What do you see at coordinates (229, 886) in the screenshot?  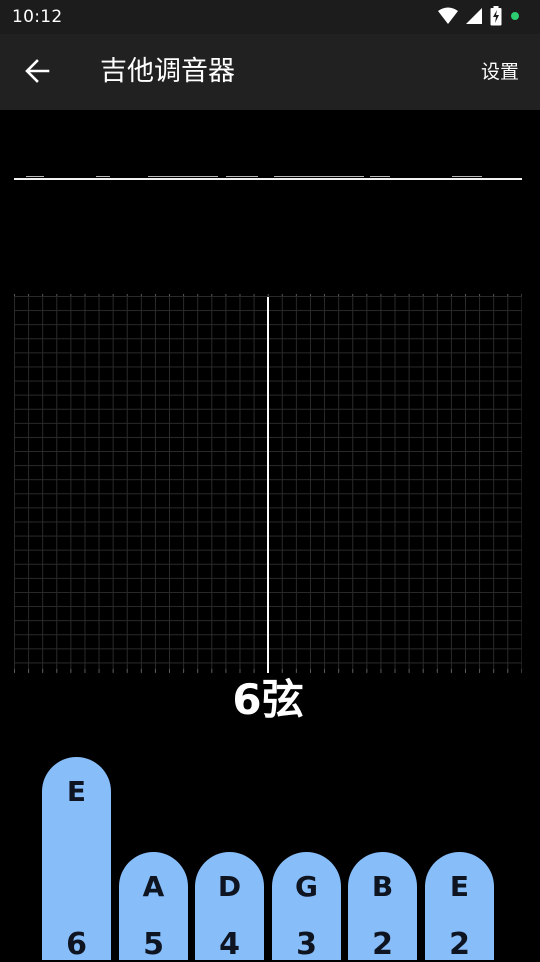 I see `string-note: D` at bounding box center [229, 886].